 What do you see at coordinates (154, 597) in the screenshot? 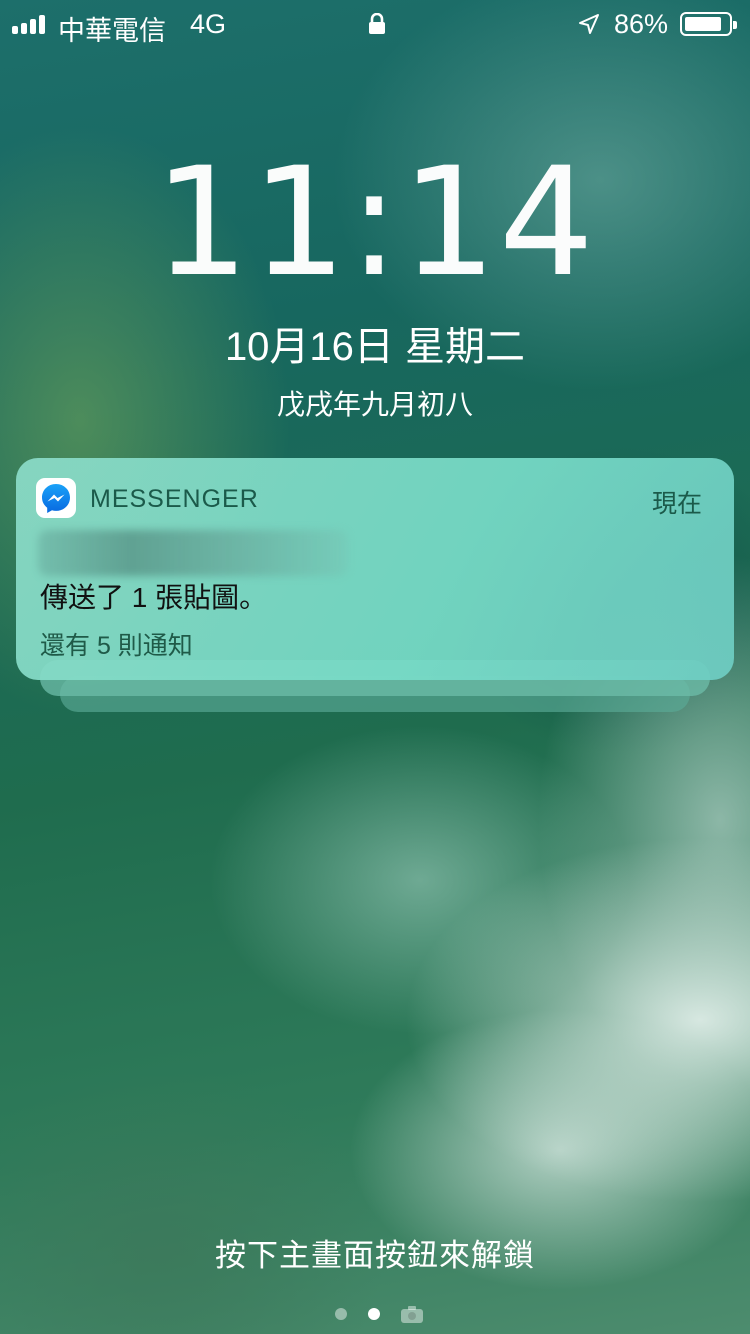
I see `notification-body: 傳送了 1 張貼圖。` at bounding box center [154, 597].